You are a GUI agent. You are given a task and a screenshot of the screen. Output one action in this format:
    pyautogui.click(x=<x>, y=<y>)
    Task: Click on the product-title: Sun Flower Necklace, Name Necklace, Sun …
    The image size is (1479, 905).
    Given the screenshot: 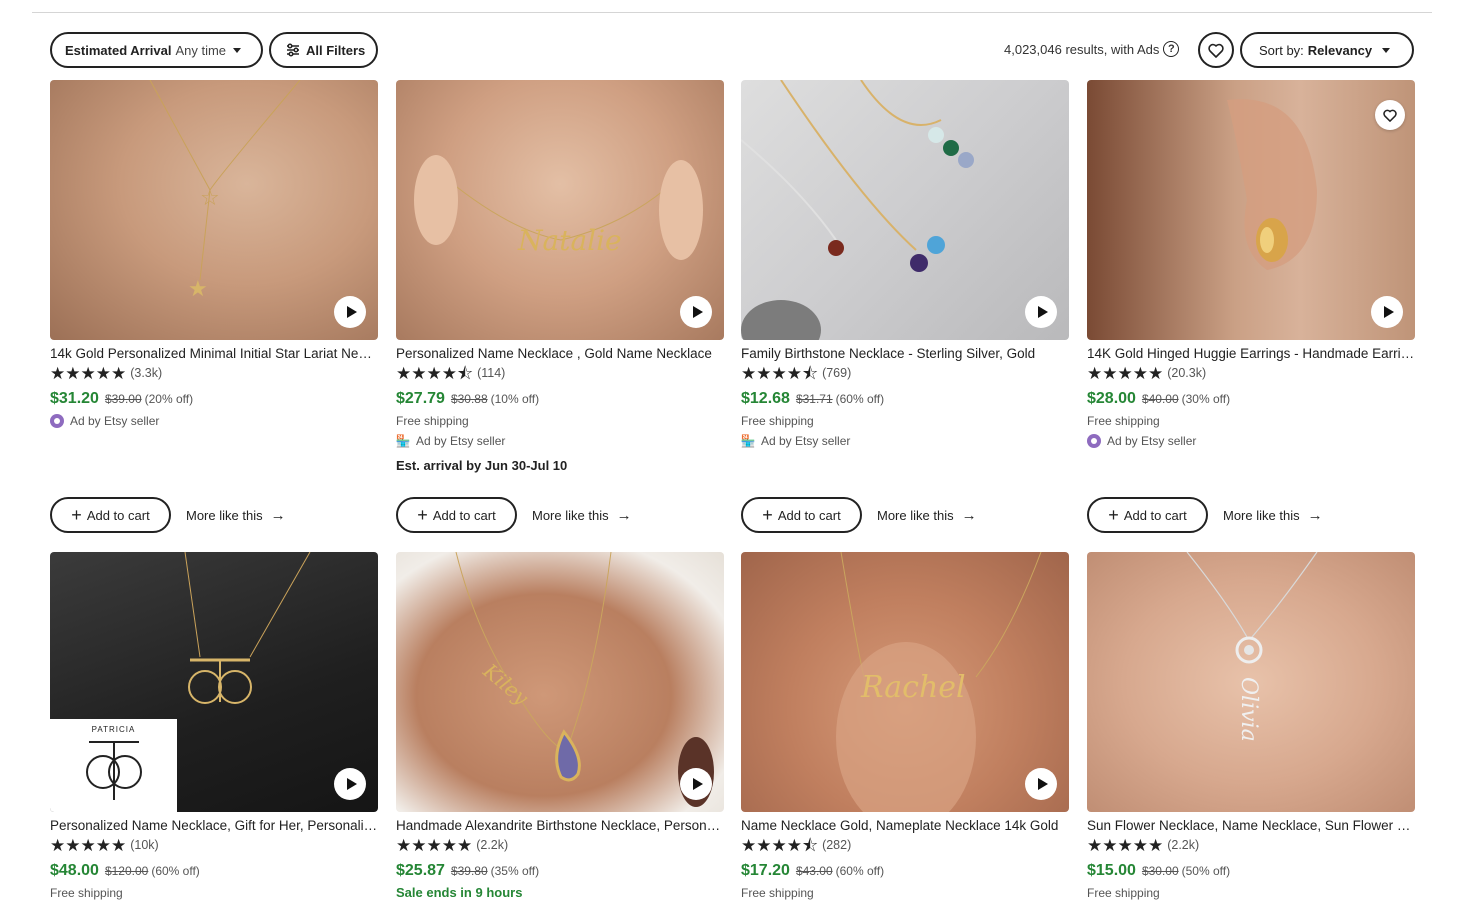 What is the action you would take?
    pyautogui.click(x=1251, y=825)
    